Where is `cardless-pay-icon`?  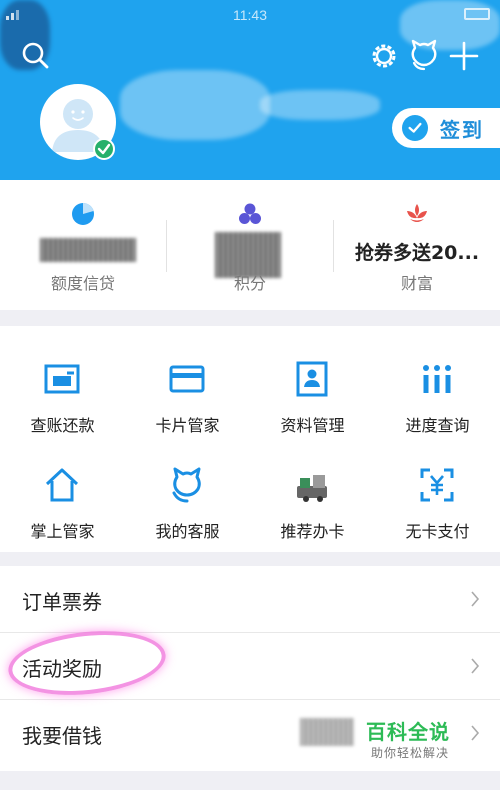 cardless-pay-icon is located at coordinates (437, 485).